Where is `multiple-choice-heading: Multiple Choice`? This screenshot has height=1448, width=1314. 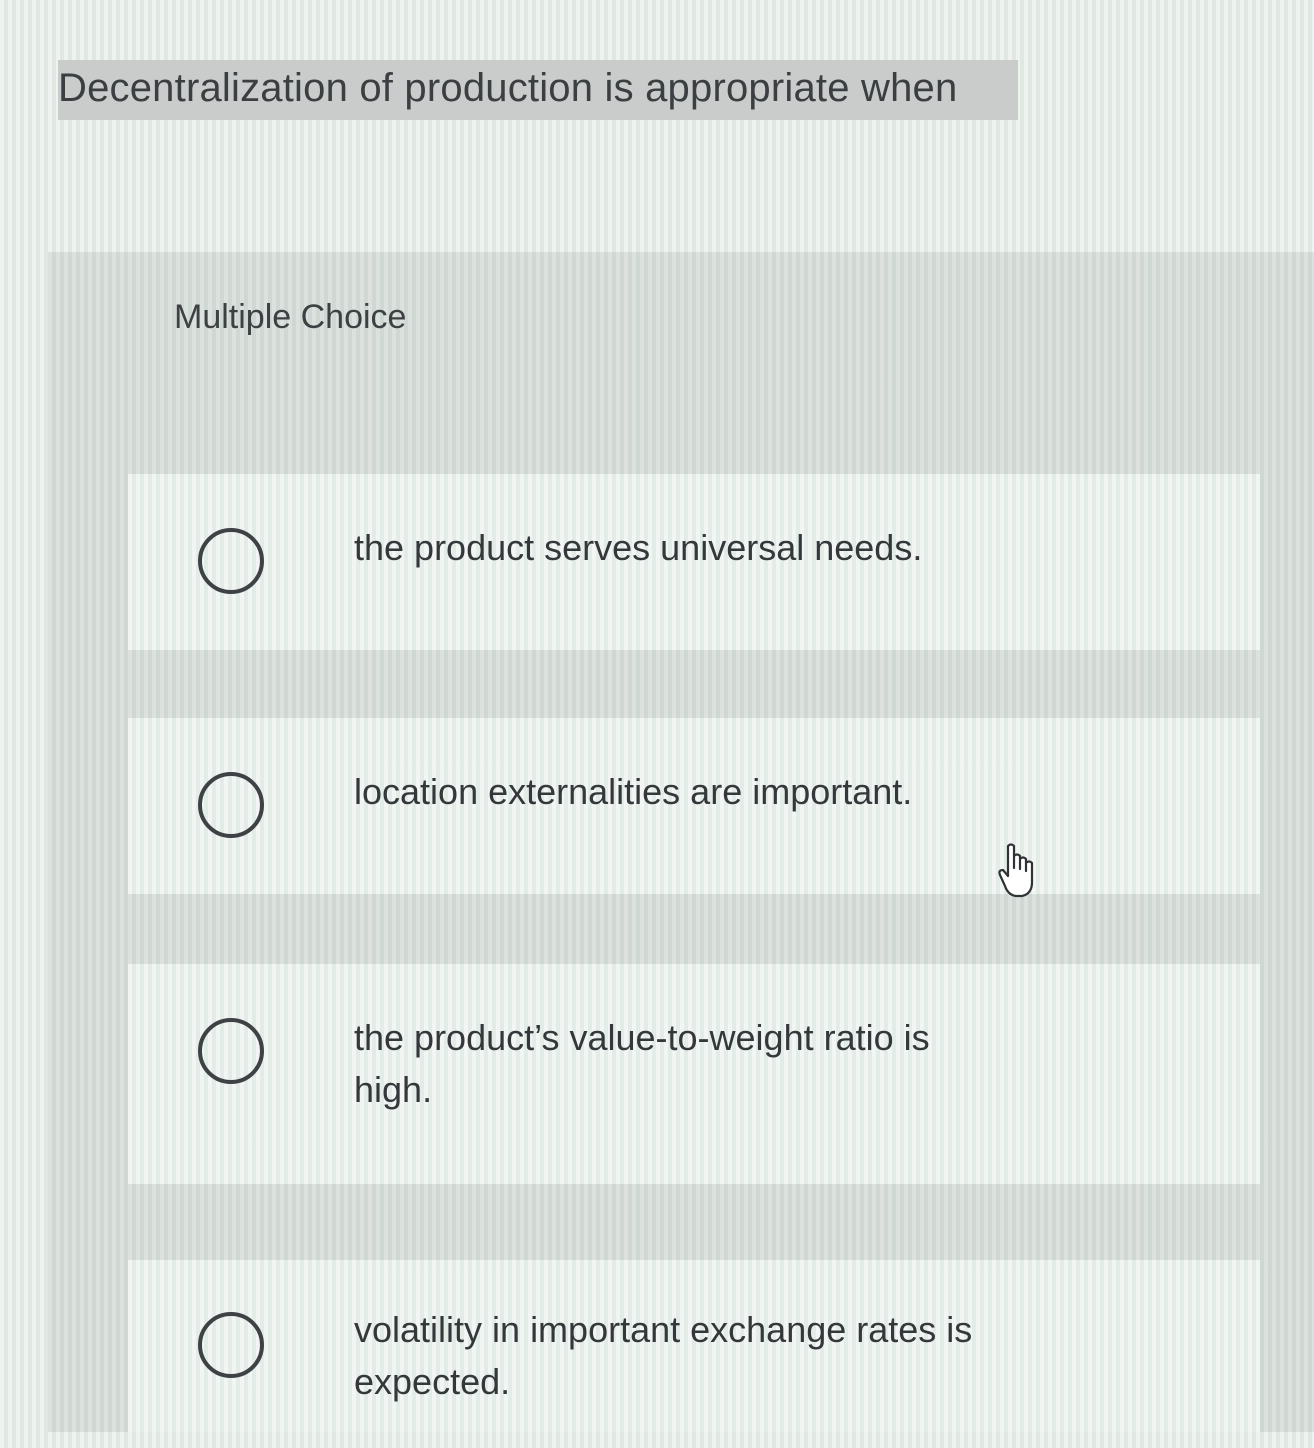
multiple-choice-heading: Multiple Choice is located at coordinates (290, 317).